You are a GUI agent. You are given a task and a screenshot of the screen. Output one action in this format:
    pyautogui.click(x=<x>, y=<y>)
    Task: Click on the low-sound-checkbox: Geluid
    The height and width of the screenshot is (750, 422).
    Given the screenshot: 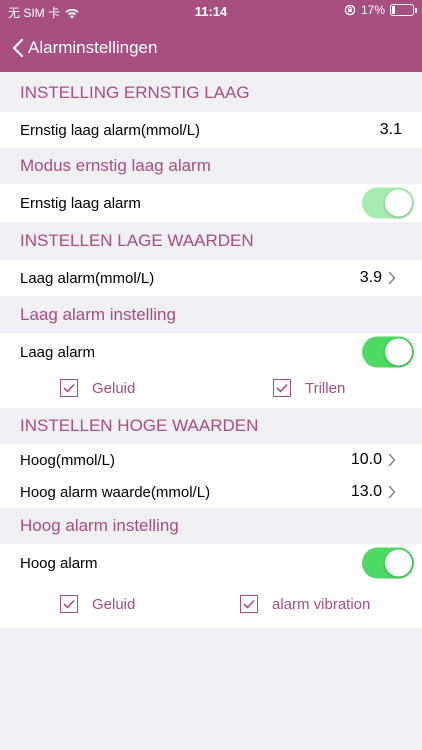 What is the action you would take?
    pyautogui.click(x=97, y=388)
    